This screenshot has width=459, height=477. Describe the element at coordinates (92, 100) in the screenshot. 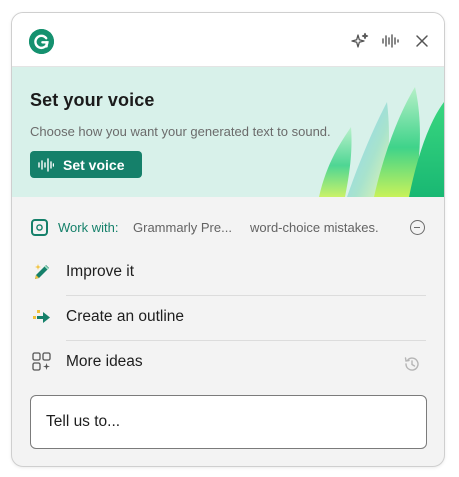

I see `banner-title: Set your voice` at that location.